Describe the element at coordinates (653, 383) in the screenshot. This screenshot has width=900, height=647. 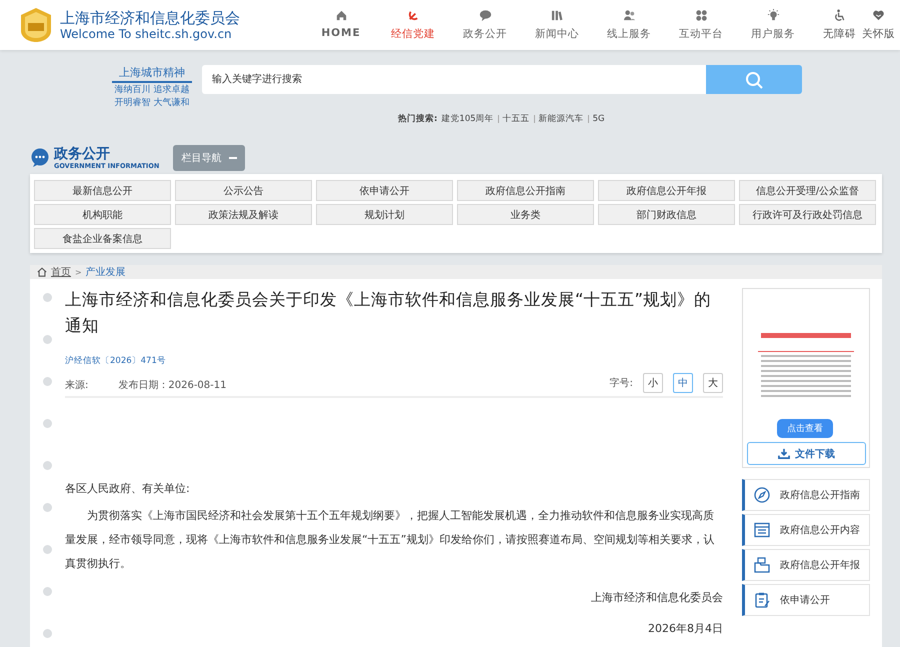
I see `font-size-button: 小` at that location.